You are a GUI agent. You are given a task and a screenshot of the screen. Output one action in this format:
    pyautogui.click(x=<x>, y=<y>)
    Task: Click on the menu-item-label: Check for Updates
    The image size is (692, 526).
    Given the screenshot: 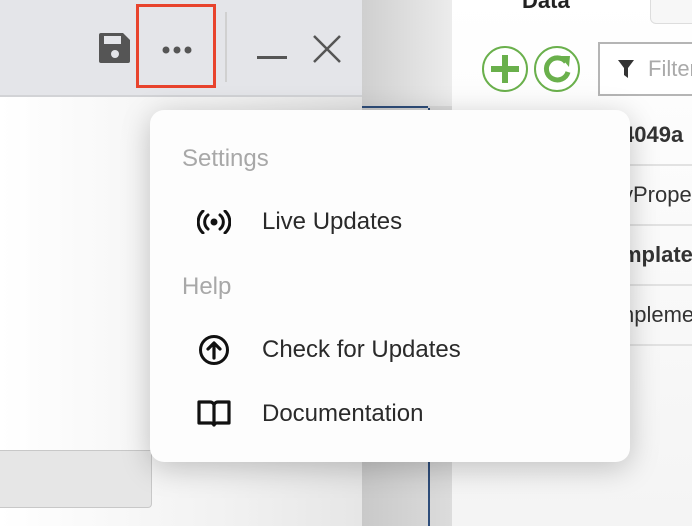 What is the action you would take?
    pyautogui.click(x=361, y=349)
    